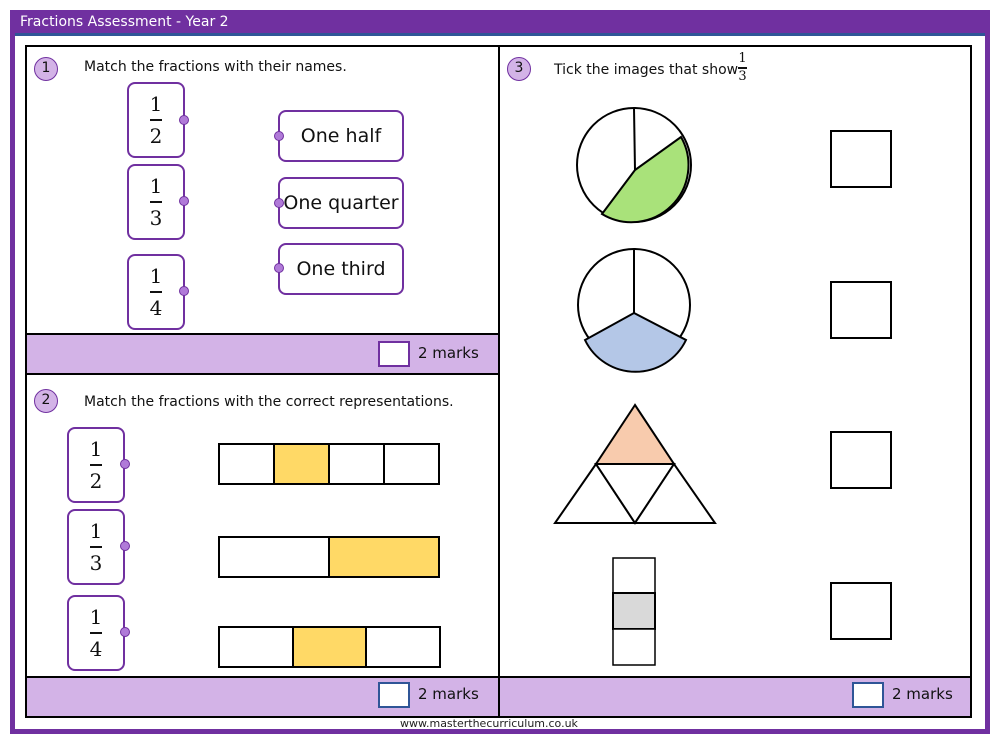  What do you see at coordinates (184, 120) in the screenshot?
I see `q1-connector-dot-half` at bounding box center [184, 120].